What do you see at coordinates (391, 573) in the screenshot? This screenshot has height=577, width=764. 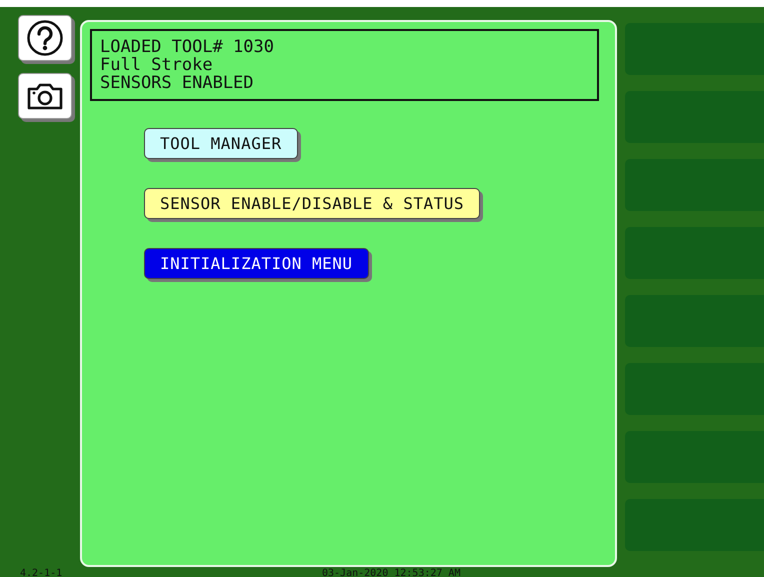 I see `datetime-text: 03-Jan-2020 12:53:27 AM` at bounding box center [391, 573].